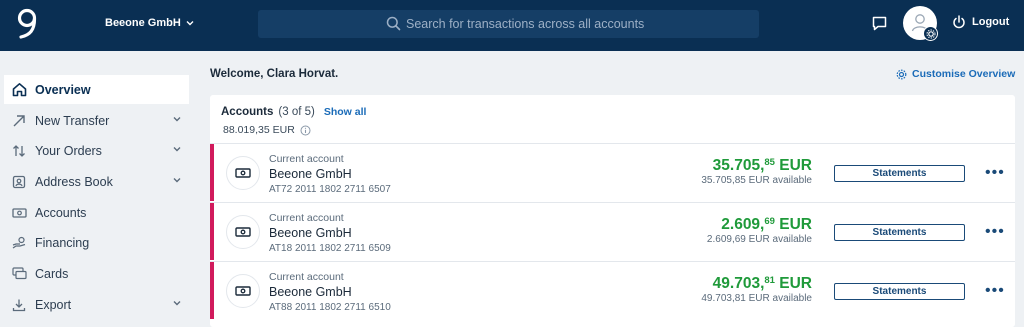 This screenshot has height=327, width=1024. I want to click on sidebar-item-overview: Overview, so click(96, 89).